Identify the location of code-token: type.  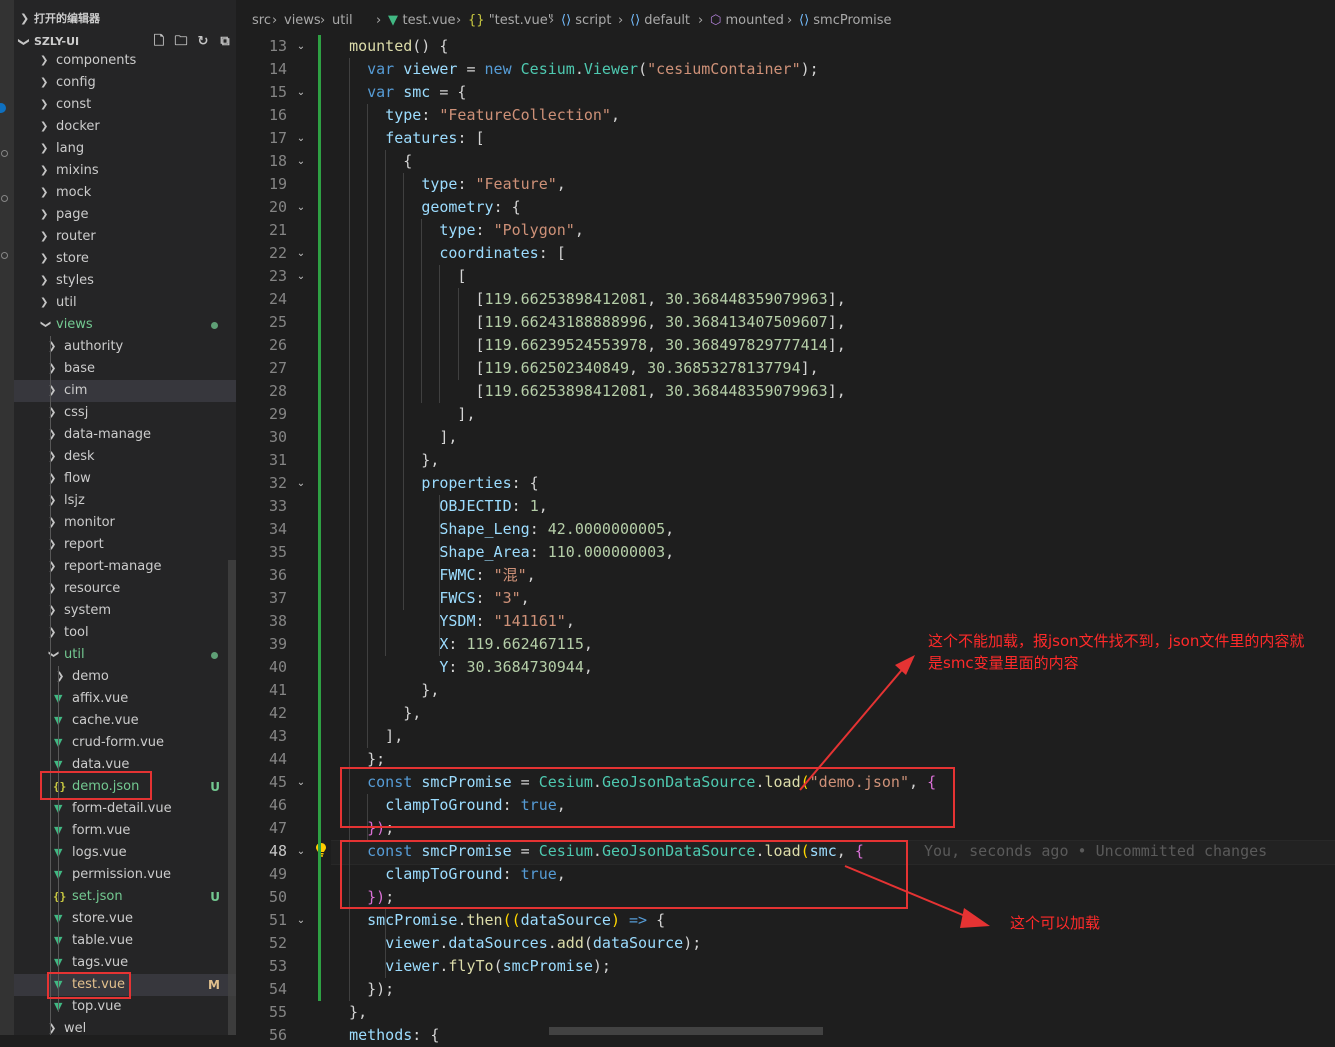
(403, 115).